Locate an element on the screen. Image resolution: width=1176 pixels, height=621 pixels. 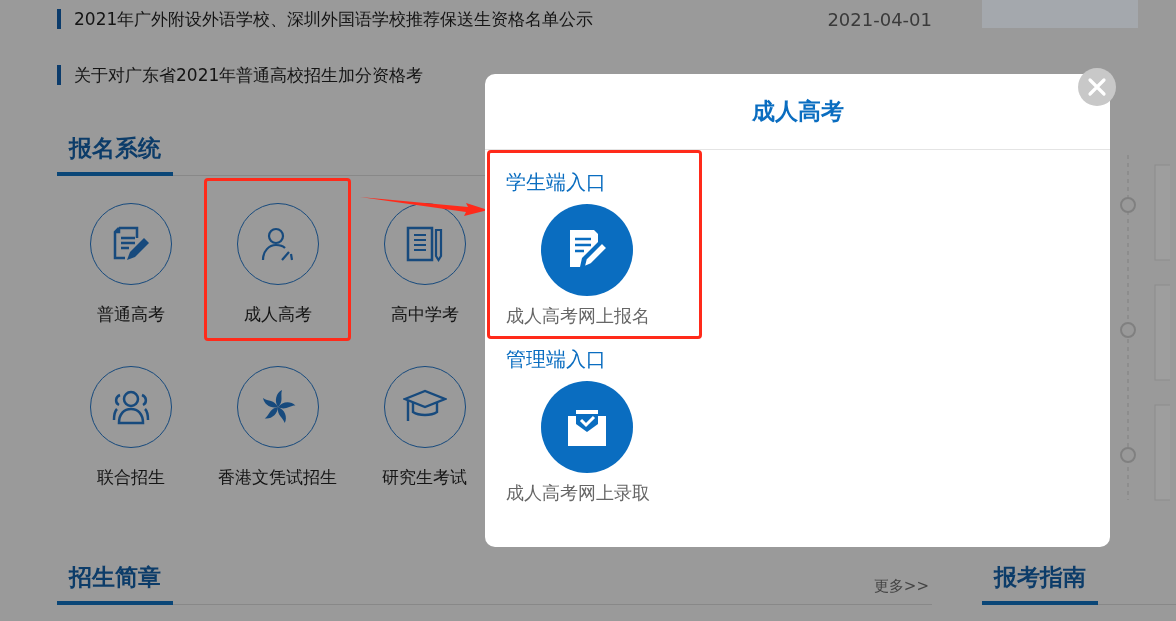
system-label: 香港文凭试招生 is located at coordinates (277, 477).